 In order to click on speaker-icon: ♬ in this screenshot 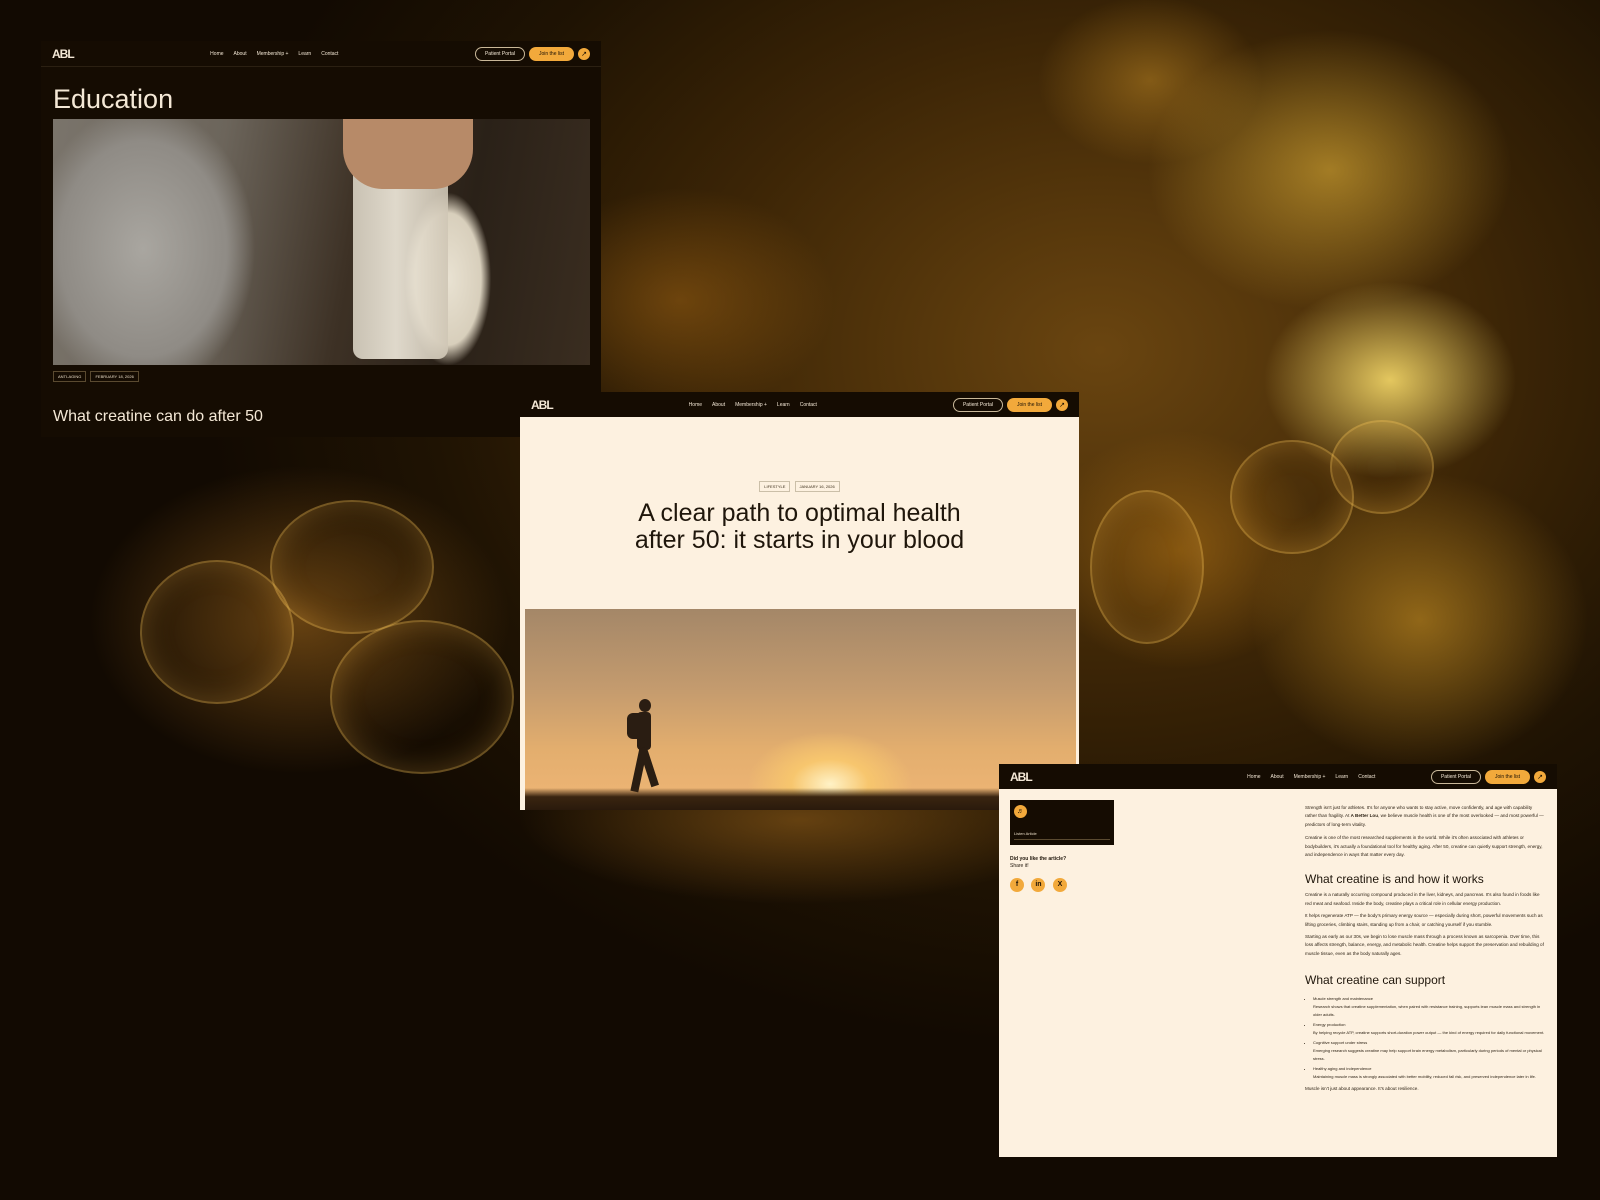, I will do `click(1020, 811)`.